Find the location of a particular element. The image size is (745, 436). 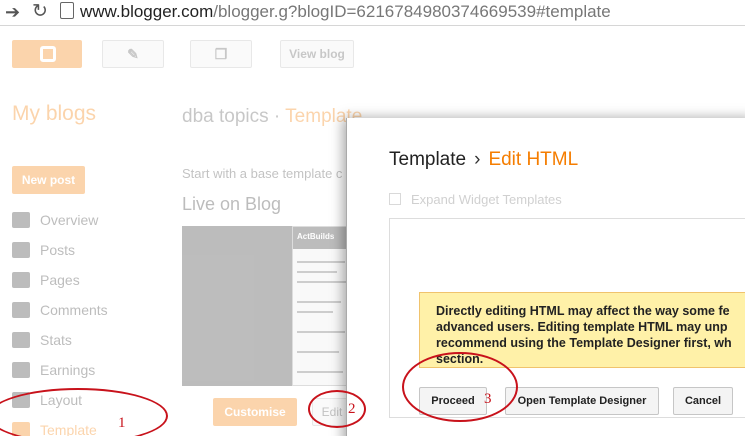

sidebar-item-earnings: Earnings is located at coordinates (60, 375).